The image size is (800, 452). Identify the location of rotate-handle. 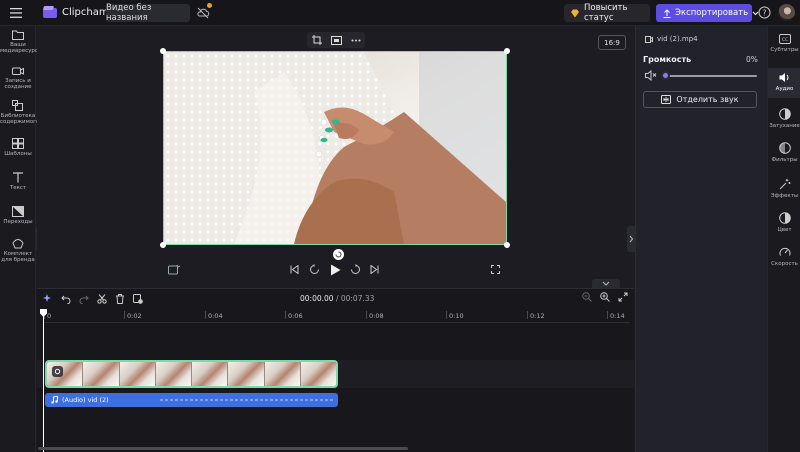
(338, 254).